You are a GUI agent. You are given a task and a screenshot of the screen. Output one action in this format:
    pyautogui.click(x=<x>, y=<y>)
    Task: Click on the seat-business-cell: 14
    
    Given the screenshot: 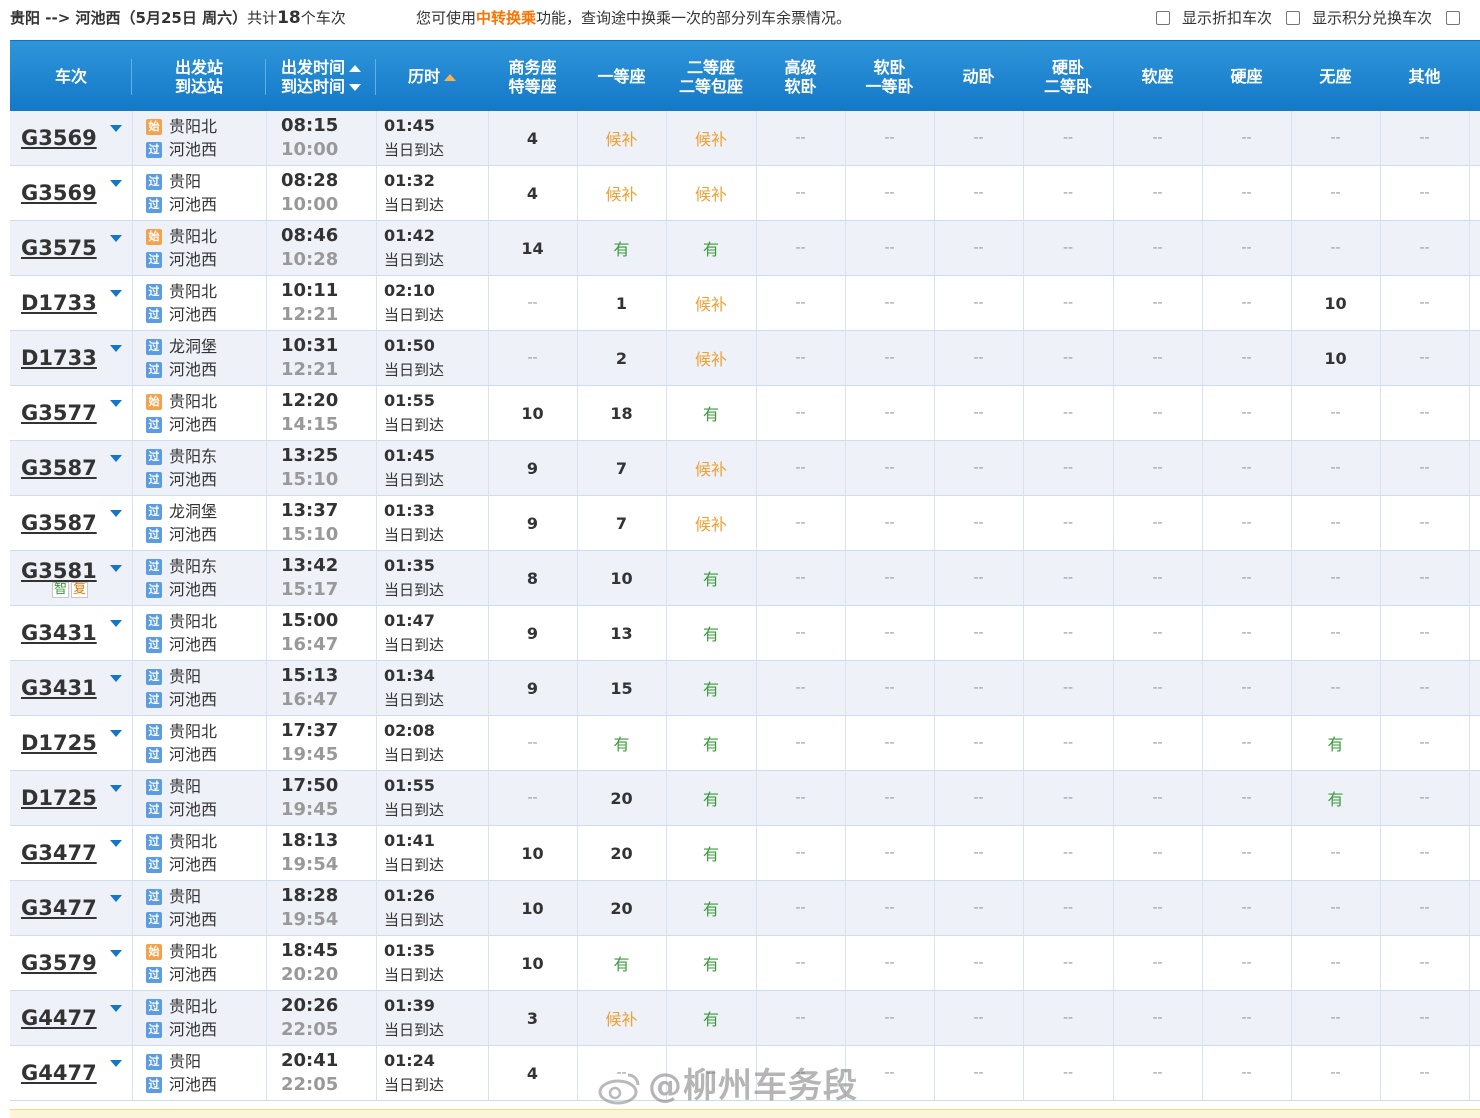 What is the action you would take?
    pyautogui.click(x=532, y=248)
    